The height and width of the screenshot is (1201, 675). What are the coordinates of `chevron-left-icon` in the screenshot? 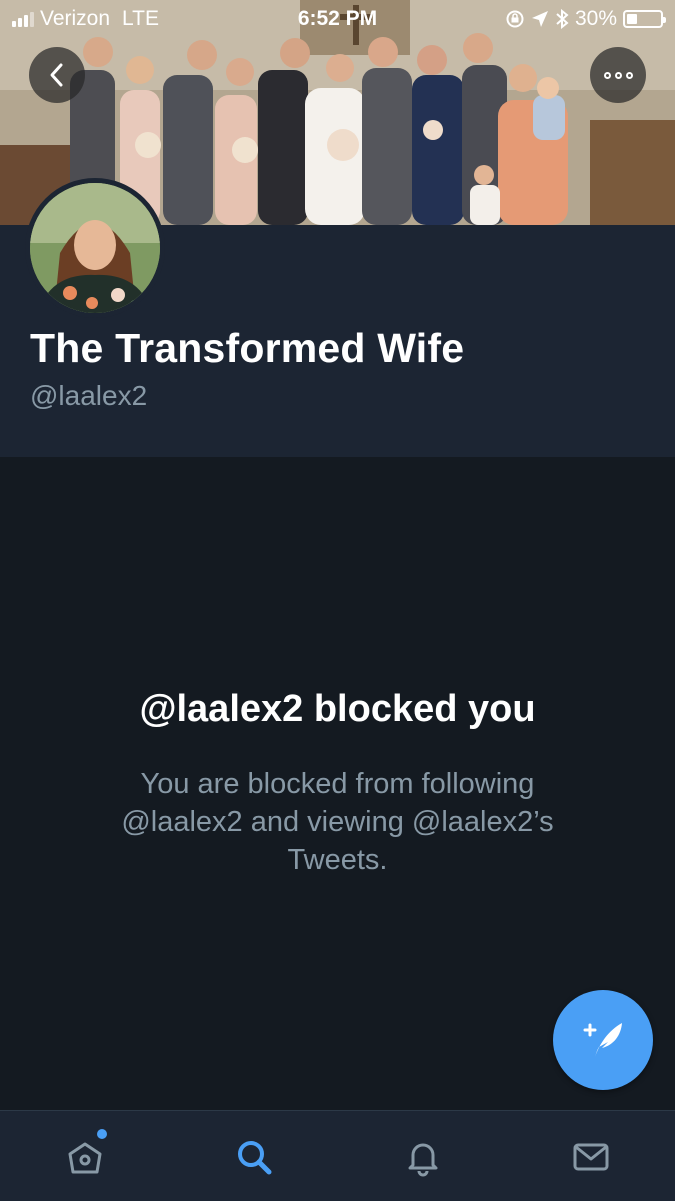 It's located at (56, 75).